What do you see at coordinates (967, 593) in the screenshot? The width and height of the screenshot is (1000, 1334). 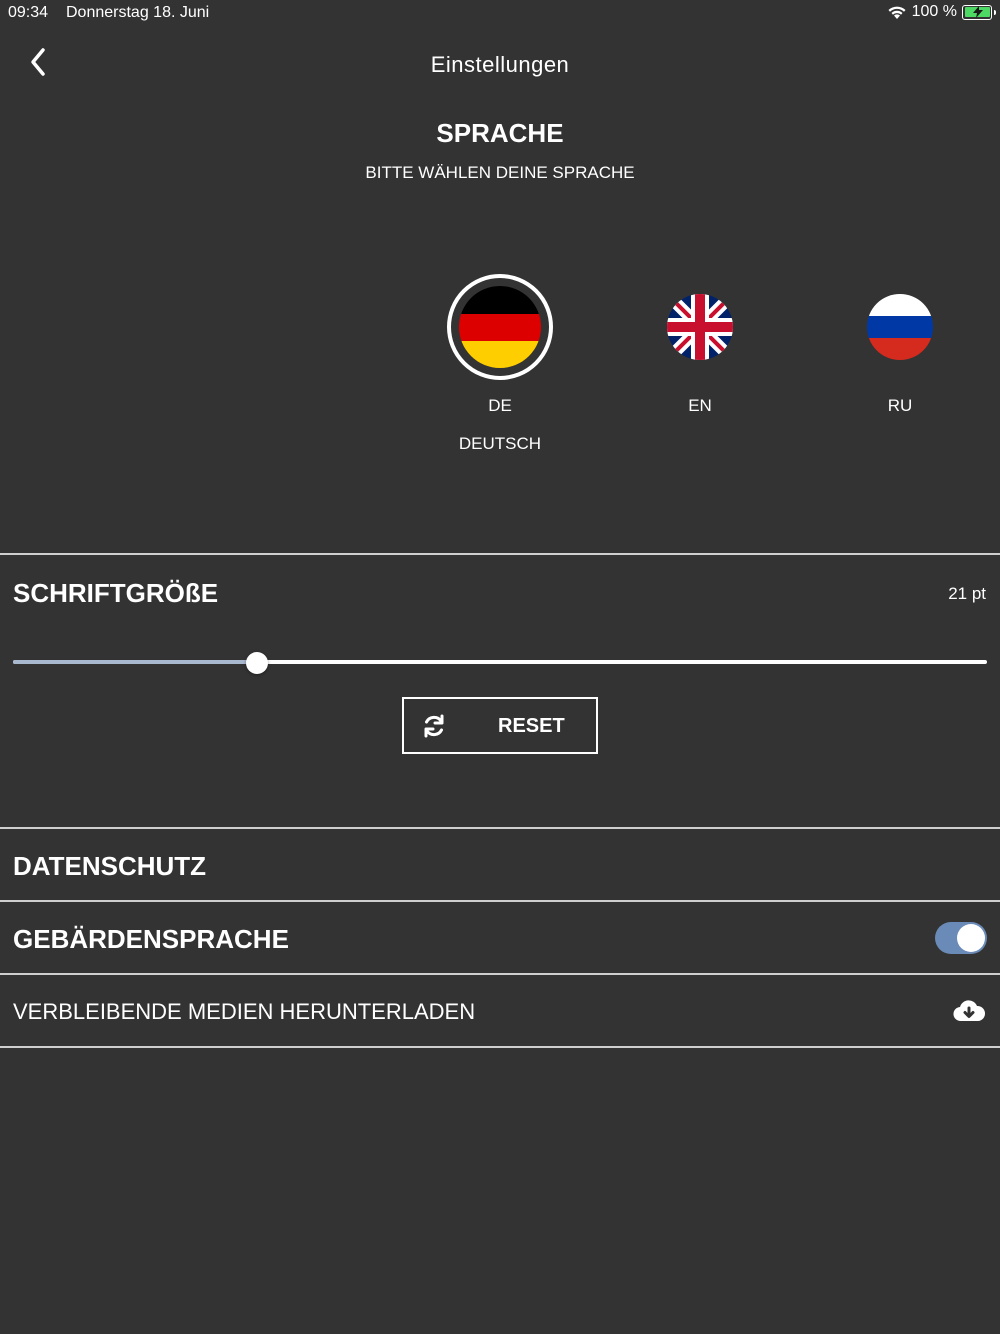 I see `font-size-value: 21 pt` at bounding box center [967, 593].